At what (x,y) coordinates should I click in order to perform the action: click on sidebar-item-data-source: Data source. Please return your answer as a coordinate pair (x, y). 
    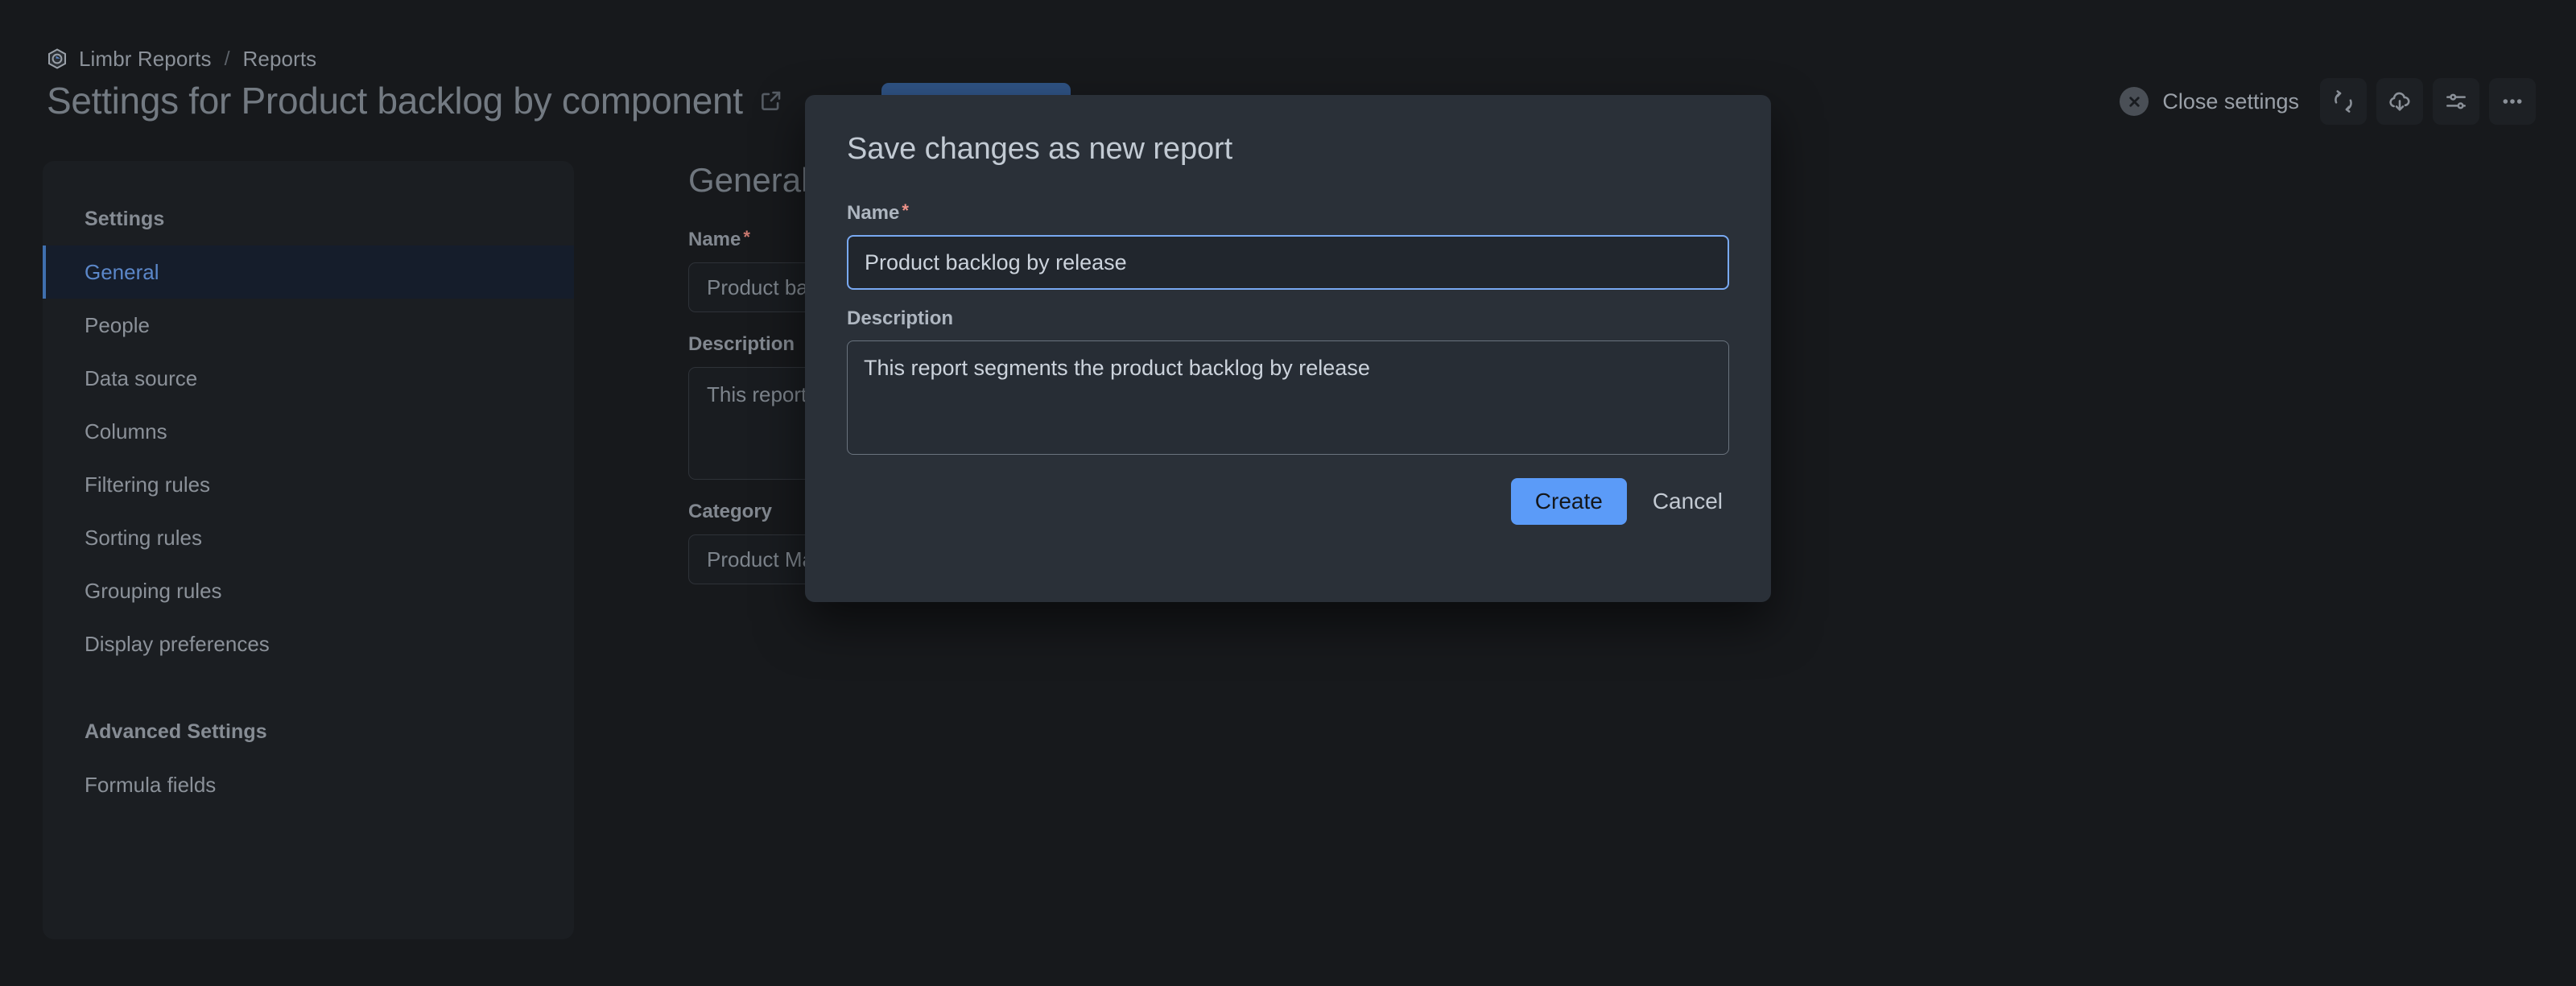
    Looking at the image, I should click on (308, 378).